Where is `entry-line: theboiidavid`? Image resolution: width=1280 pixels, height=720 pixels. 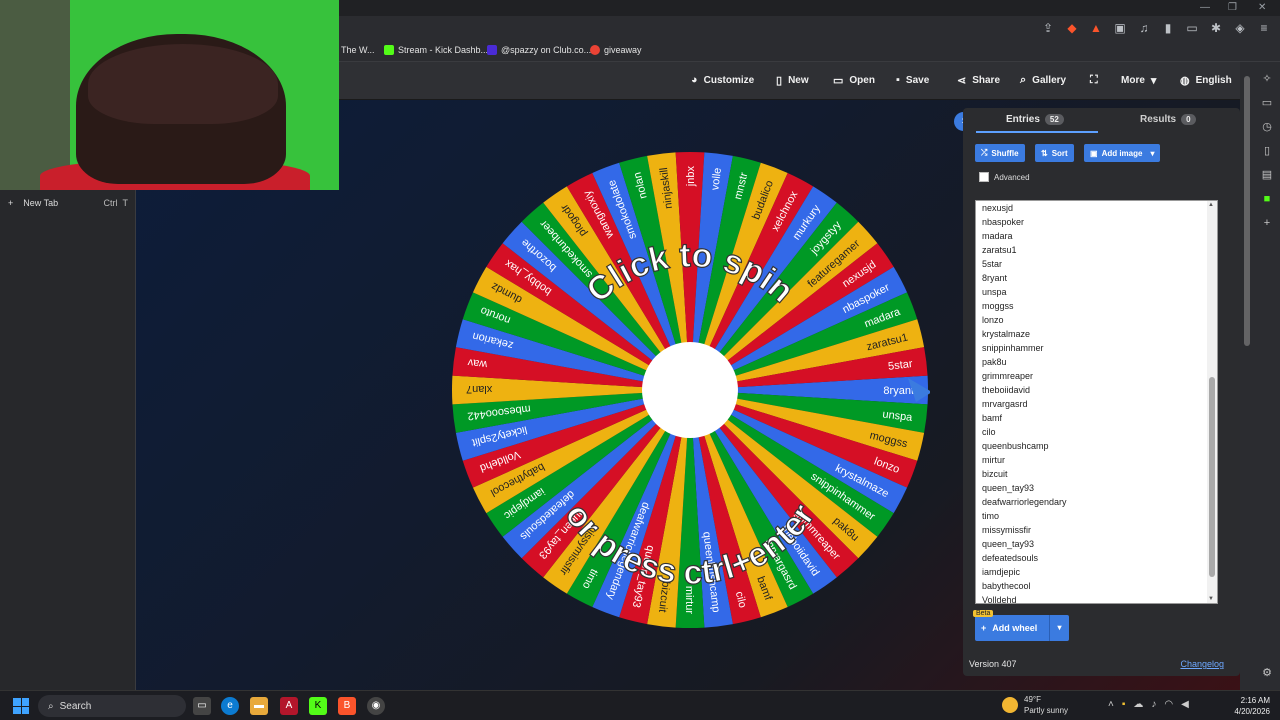
entry-line: theboiidavid is located at coordinates (1024, 390).